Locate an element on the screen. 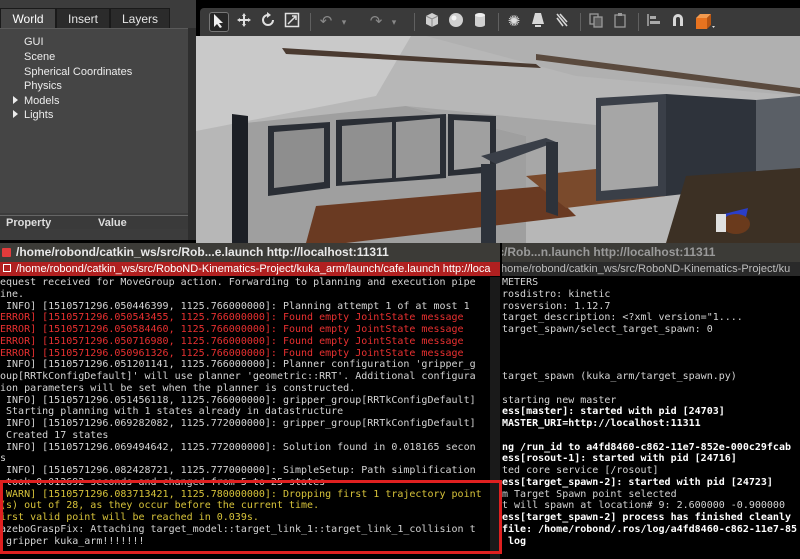  change-view-icon is located at coordinates (704, 22).